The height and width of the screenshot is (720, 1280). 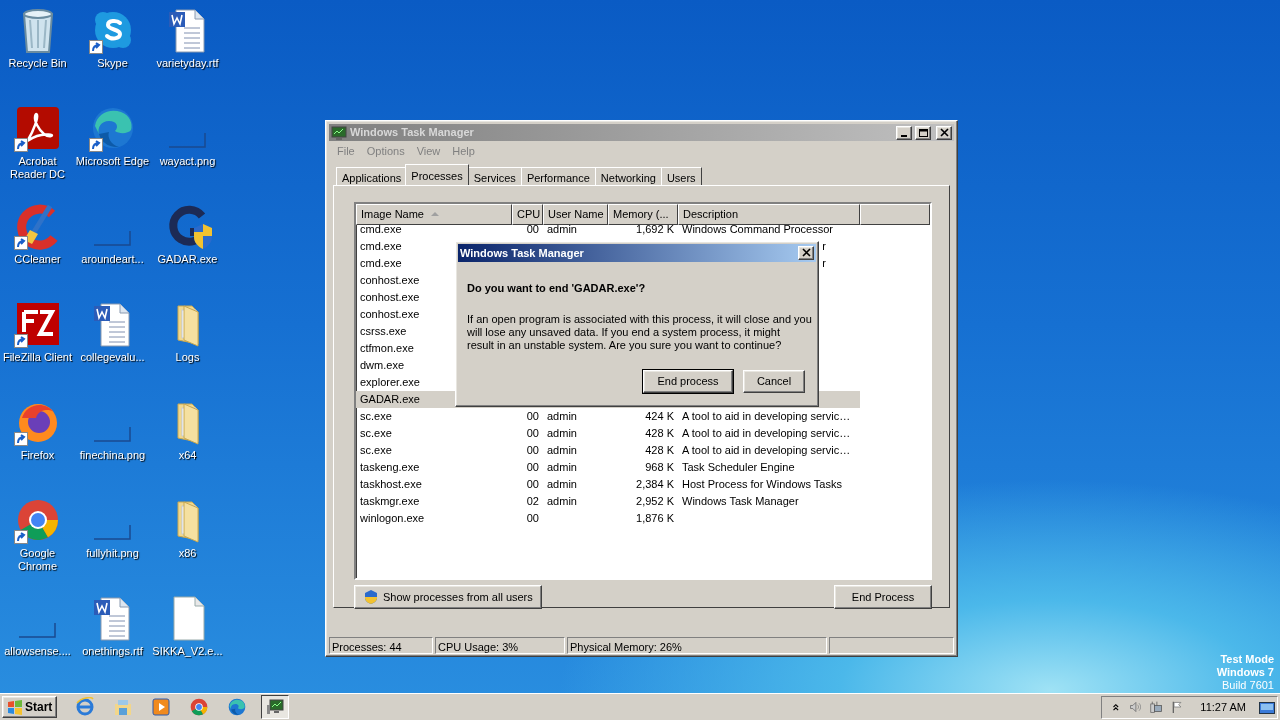 I want to click on window-title: Windows Task Manager, so click(x=412, y=133).